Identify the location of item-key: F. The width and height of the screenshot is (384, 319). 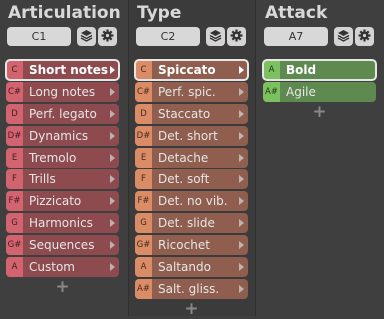
(143, 179).